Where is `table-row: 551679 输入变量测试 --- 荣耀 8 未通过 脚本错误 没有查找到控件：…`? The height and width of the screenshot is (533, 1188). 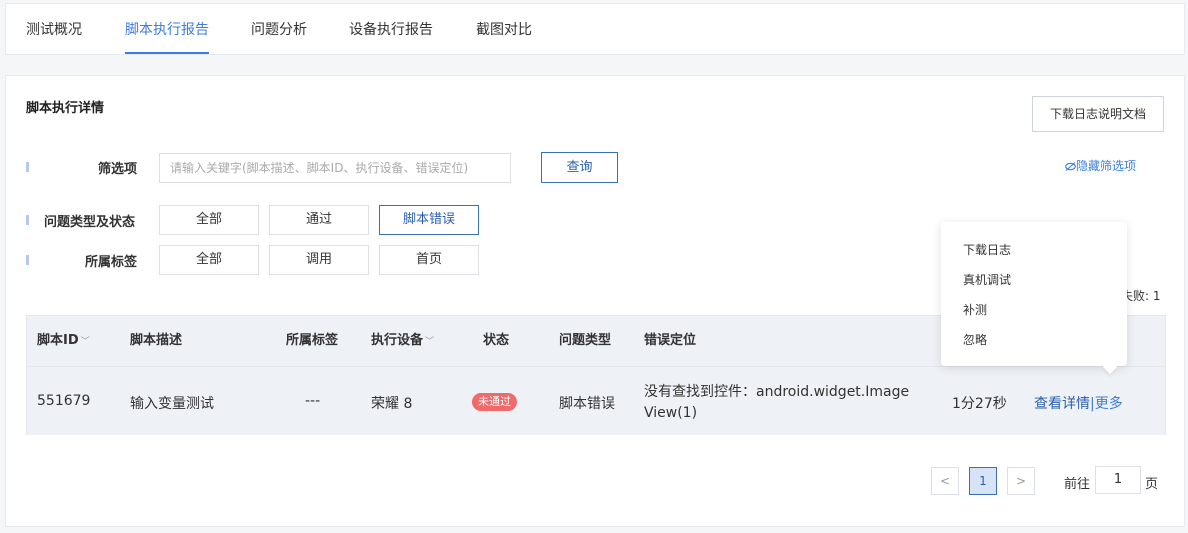
table-row: 551679 输入变量测试 --- 荣耀 8 未通过 脚本错误 没有查找到控件：… is located at coordinates (596, 400).